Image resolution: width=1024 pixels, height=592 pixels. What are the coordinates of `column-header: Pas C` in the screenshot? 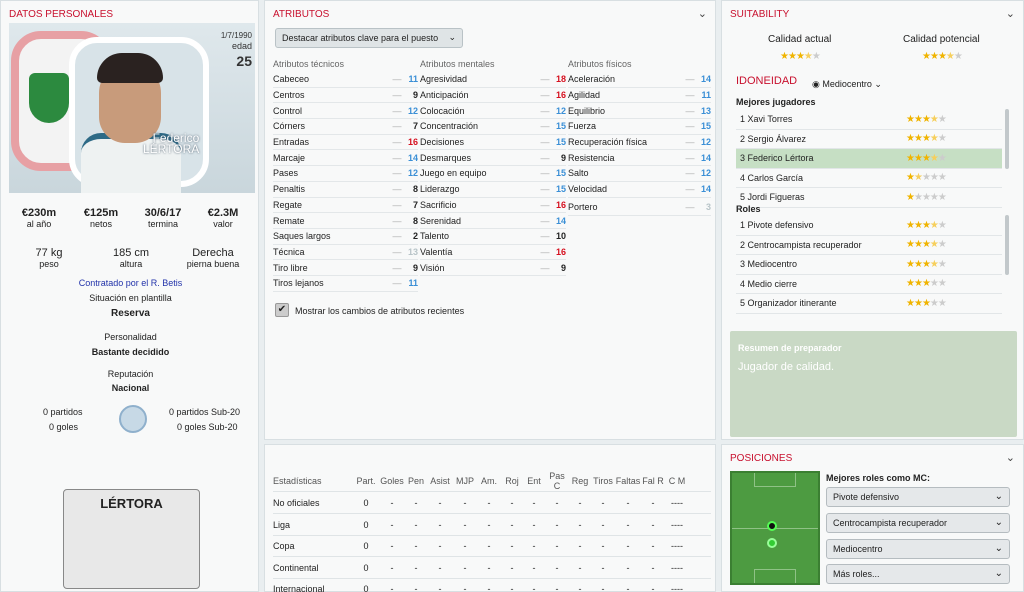 It's located at (557, 481).